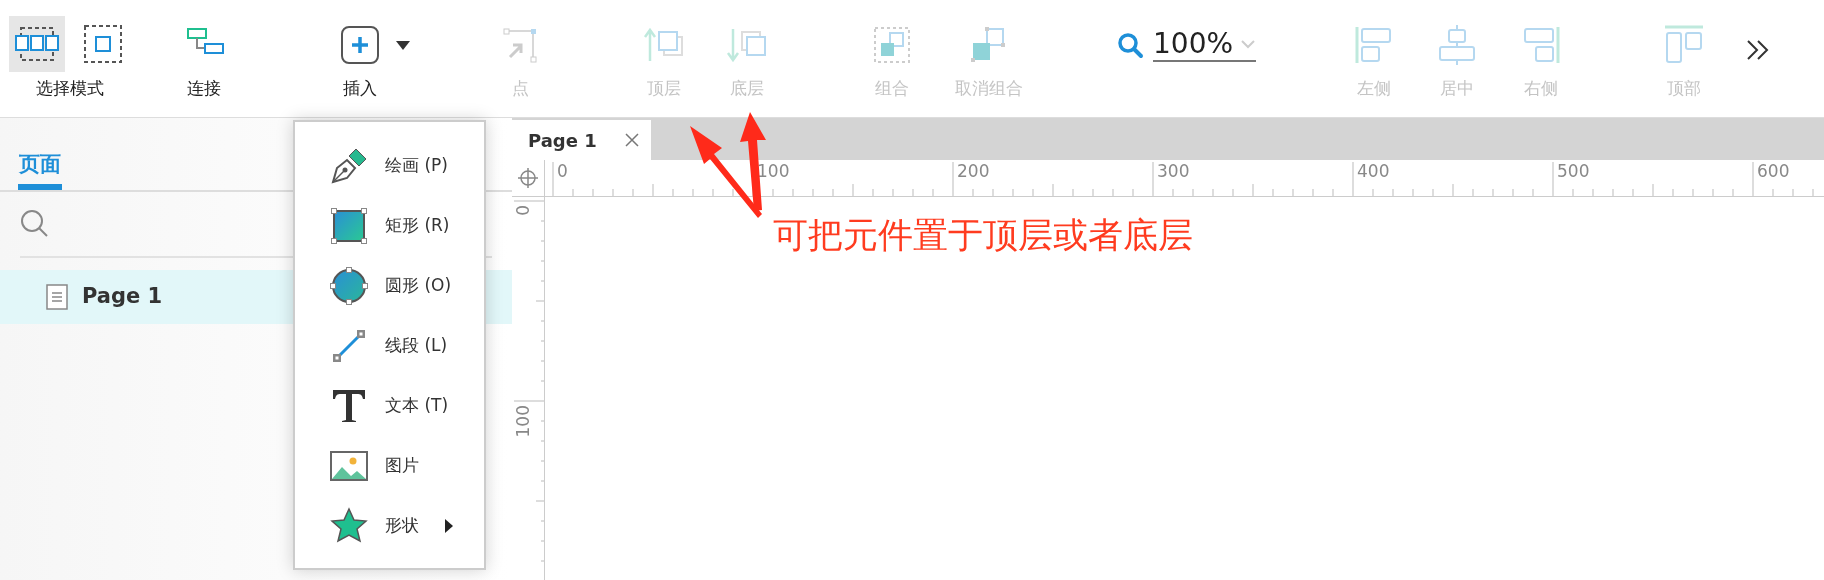  Describe the element at coordinates (1573, 171) in the screenshot. I see `ruler-label: 500` at that location.